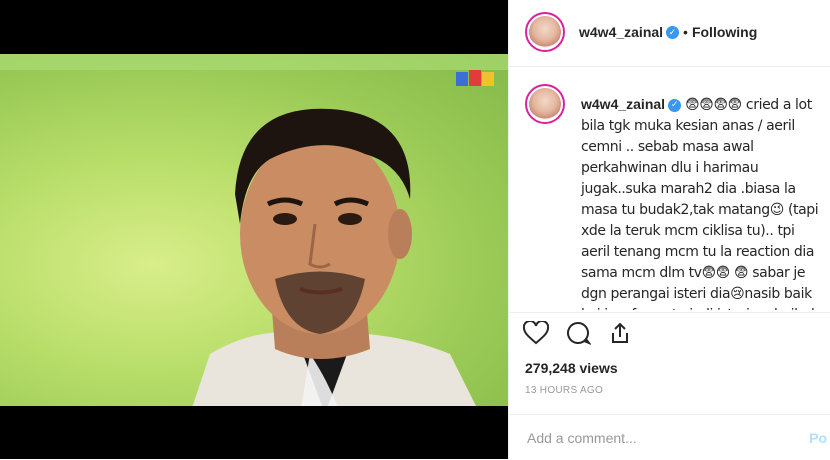  Describe the element at coordinates (818, 438) in the screenshot. I see `post-comment-button: Po` at that location.